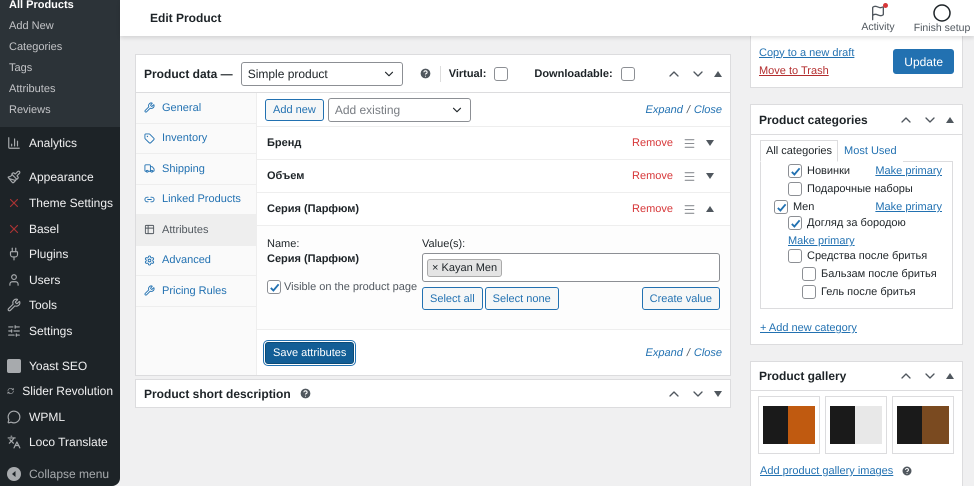 The width and height of the screenshot is (974, 486). I want to click on add-new-button: Add new, so click(294, 109).